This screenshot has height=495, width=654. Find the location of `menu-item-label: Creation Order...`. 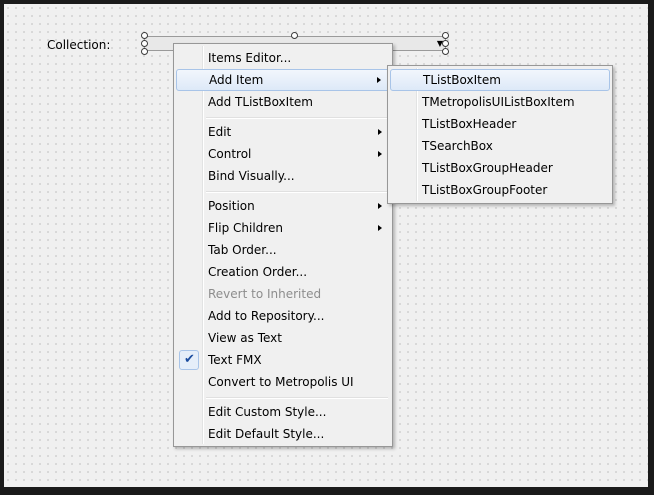

menu-item-label: Creation Order... is located at coordinates (258, 272).